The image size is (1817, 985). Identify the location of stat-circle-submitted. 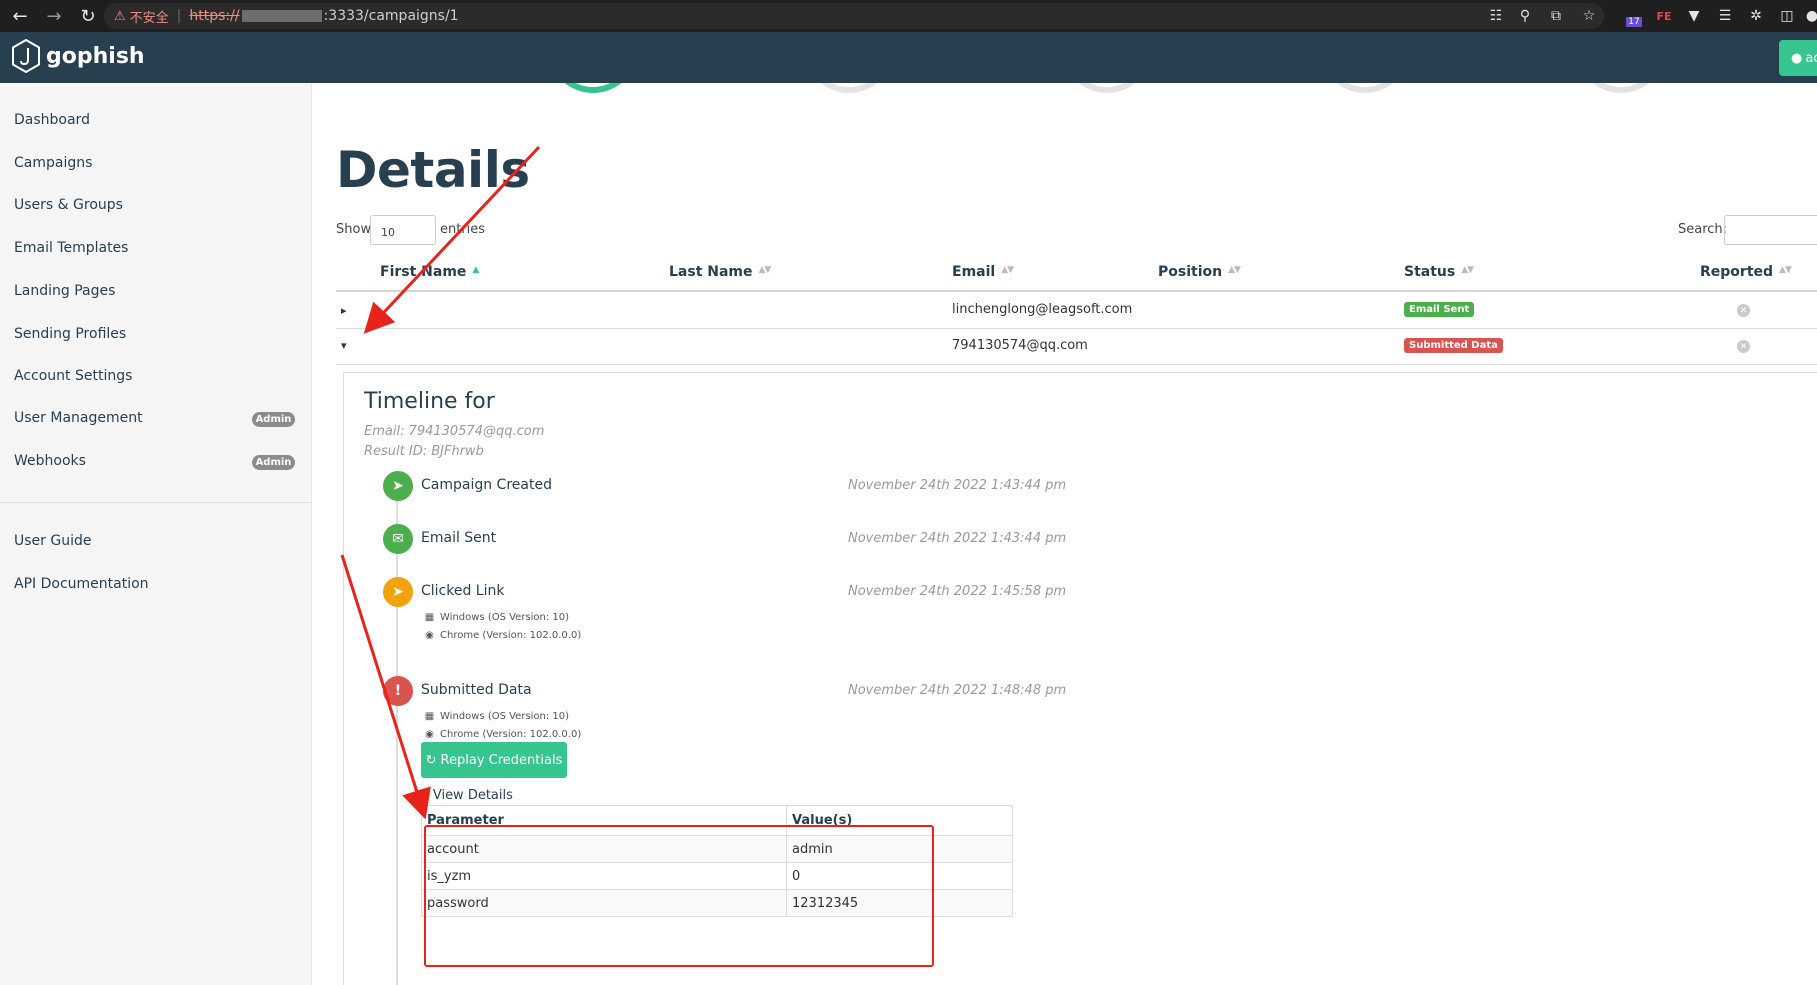
(1365, 88).